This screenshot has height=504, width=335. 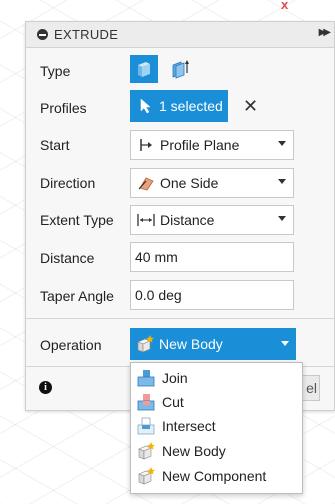 I want to click on start-label: Start, so click(x=55, y=145).